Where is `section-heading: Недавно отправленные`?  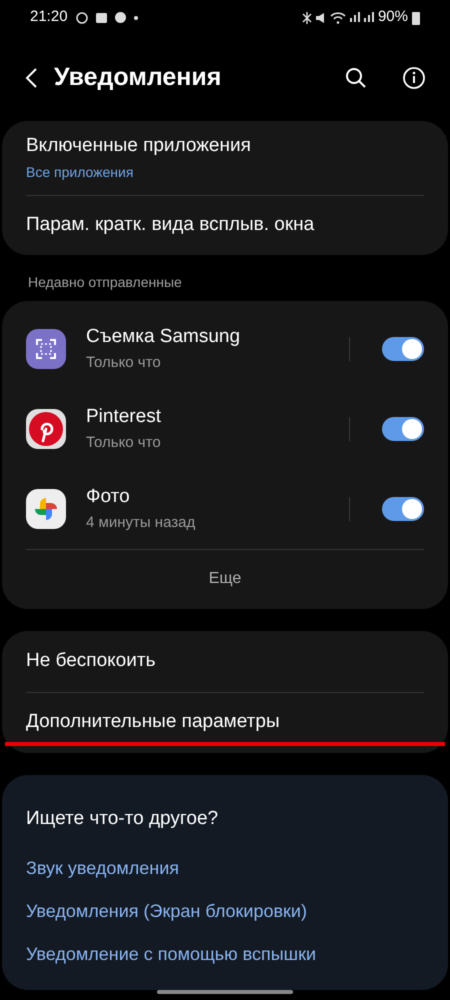 section-heading: Недавно отправленные is located at coordinates (105, 282).